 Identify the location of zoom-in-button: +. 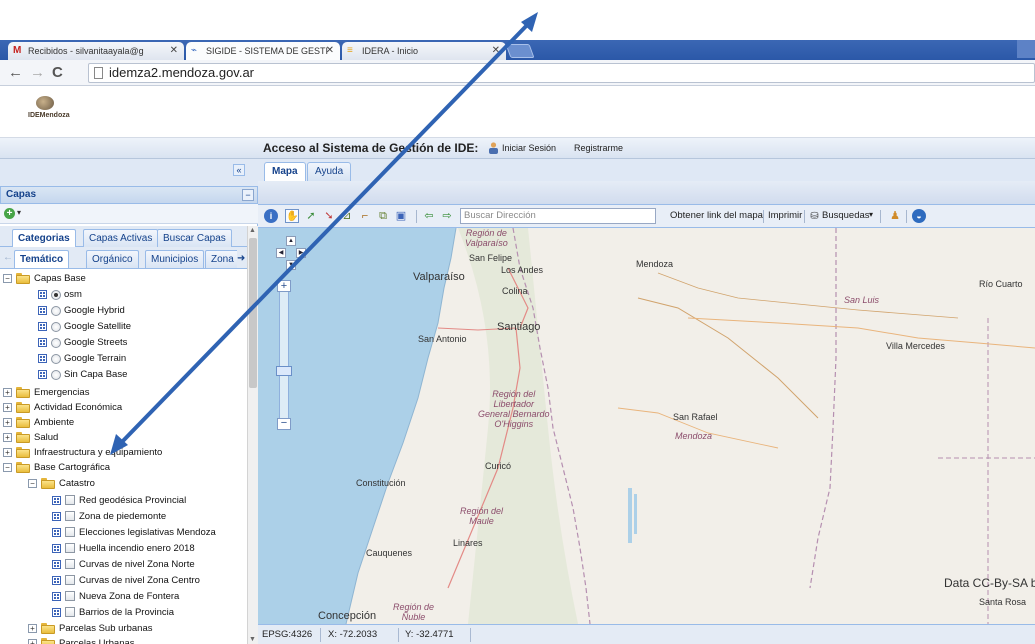
(284, 286).